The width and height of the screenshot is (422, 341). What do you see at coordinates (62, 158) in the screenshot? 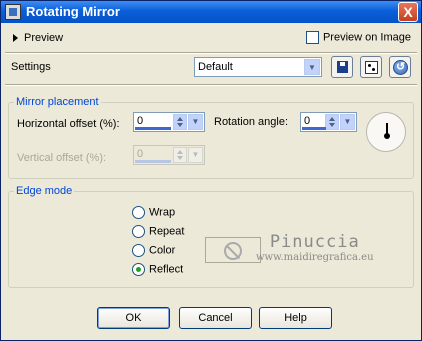
I see `vertical-offset-label: Vertical offset (%):` at bounding box center [62, 158].